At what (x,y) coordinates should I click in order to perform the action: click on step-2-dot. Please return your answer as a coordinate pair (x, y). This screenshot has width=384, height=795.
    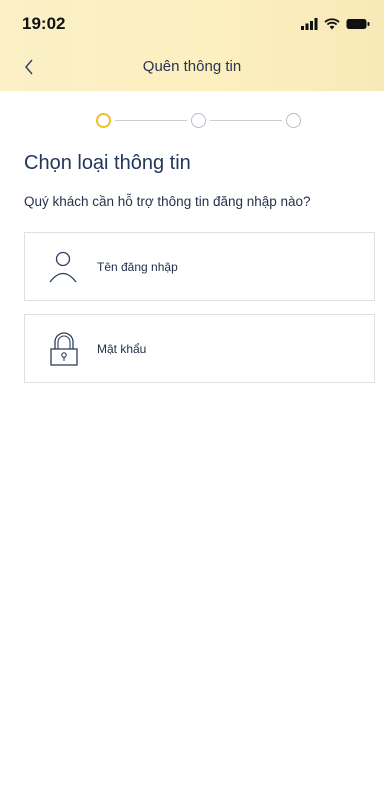
    Looking at the image, I should click on (198, 120).